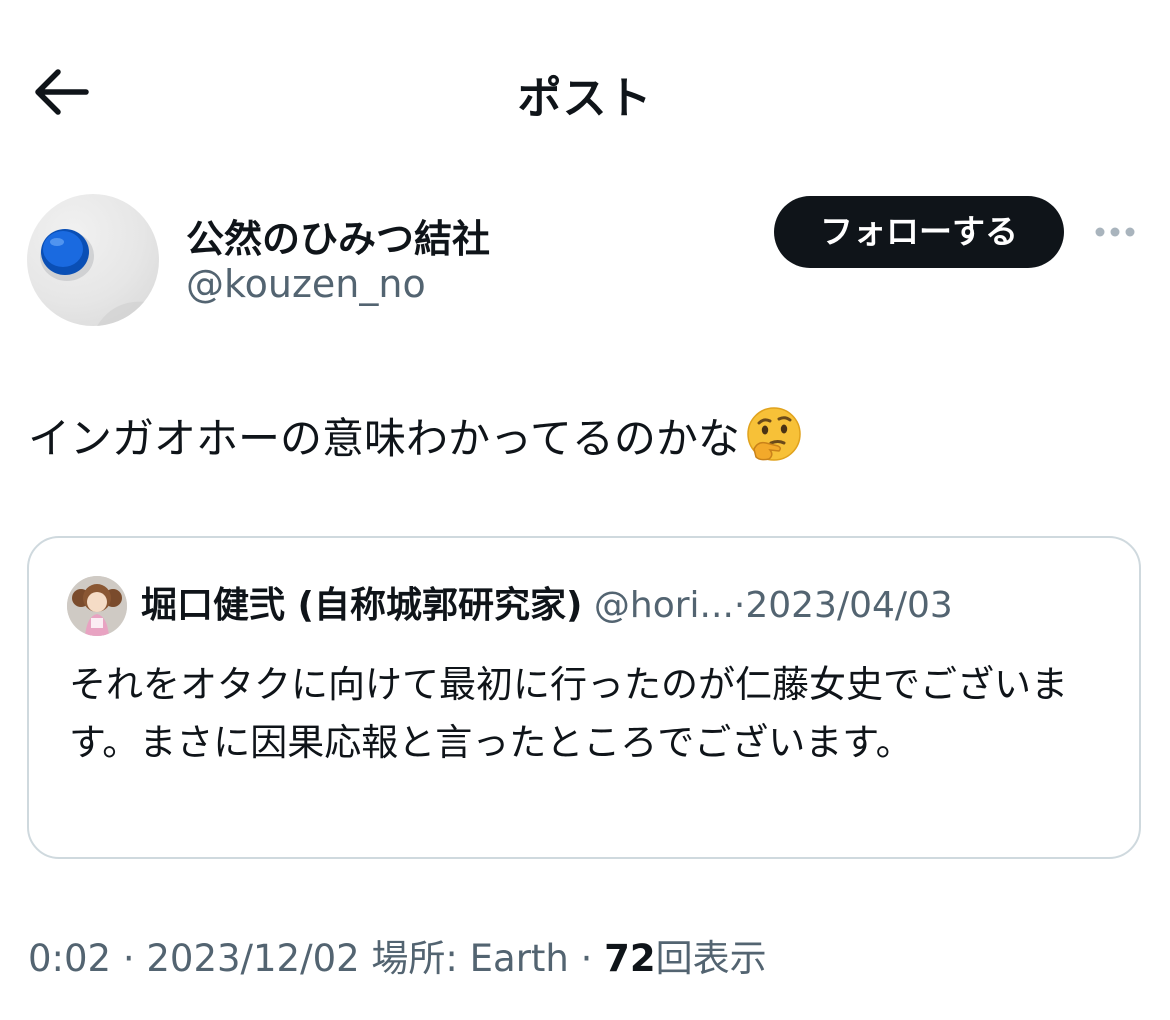 Image resolution: width=1170 pixels, height=1020 pixels. I want to click on page-title: ポスト, so click(585, 98).